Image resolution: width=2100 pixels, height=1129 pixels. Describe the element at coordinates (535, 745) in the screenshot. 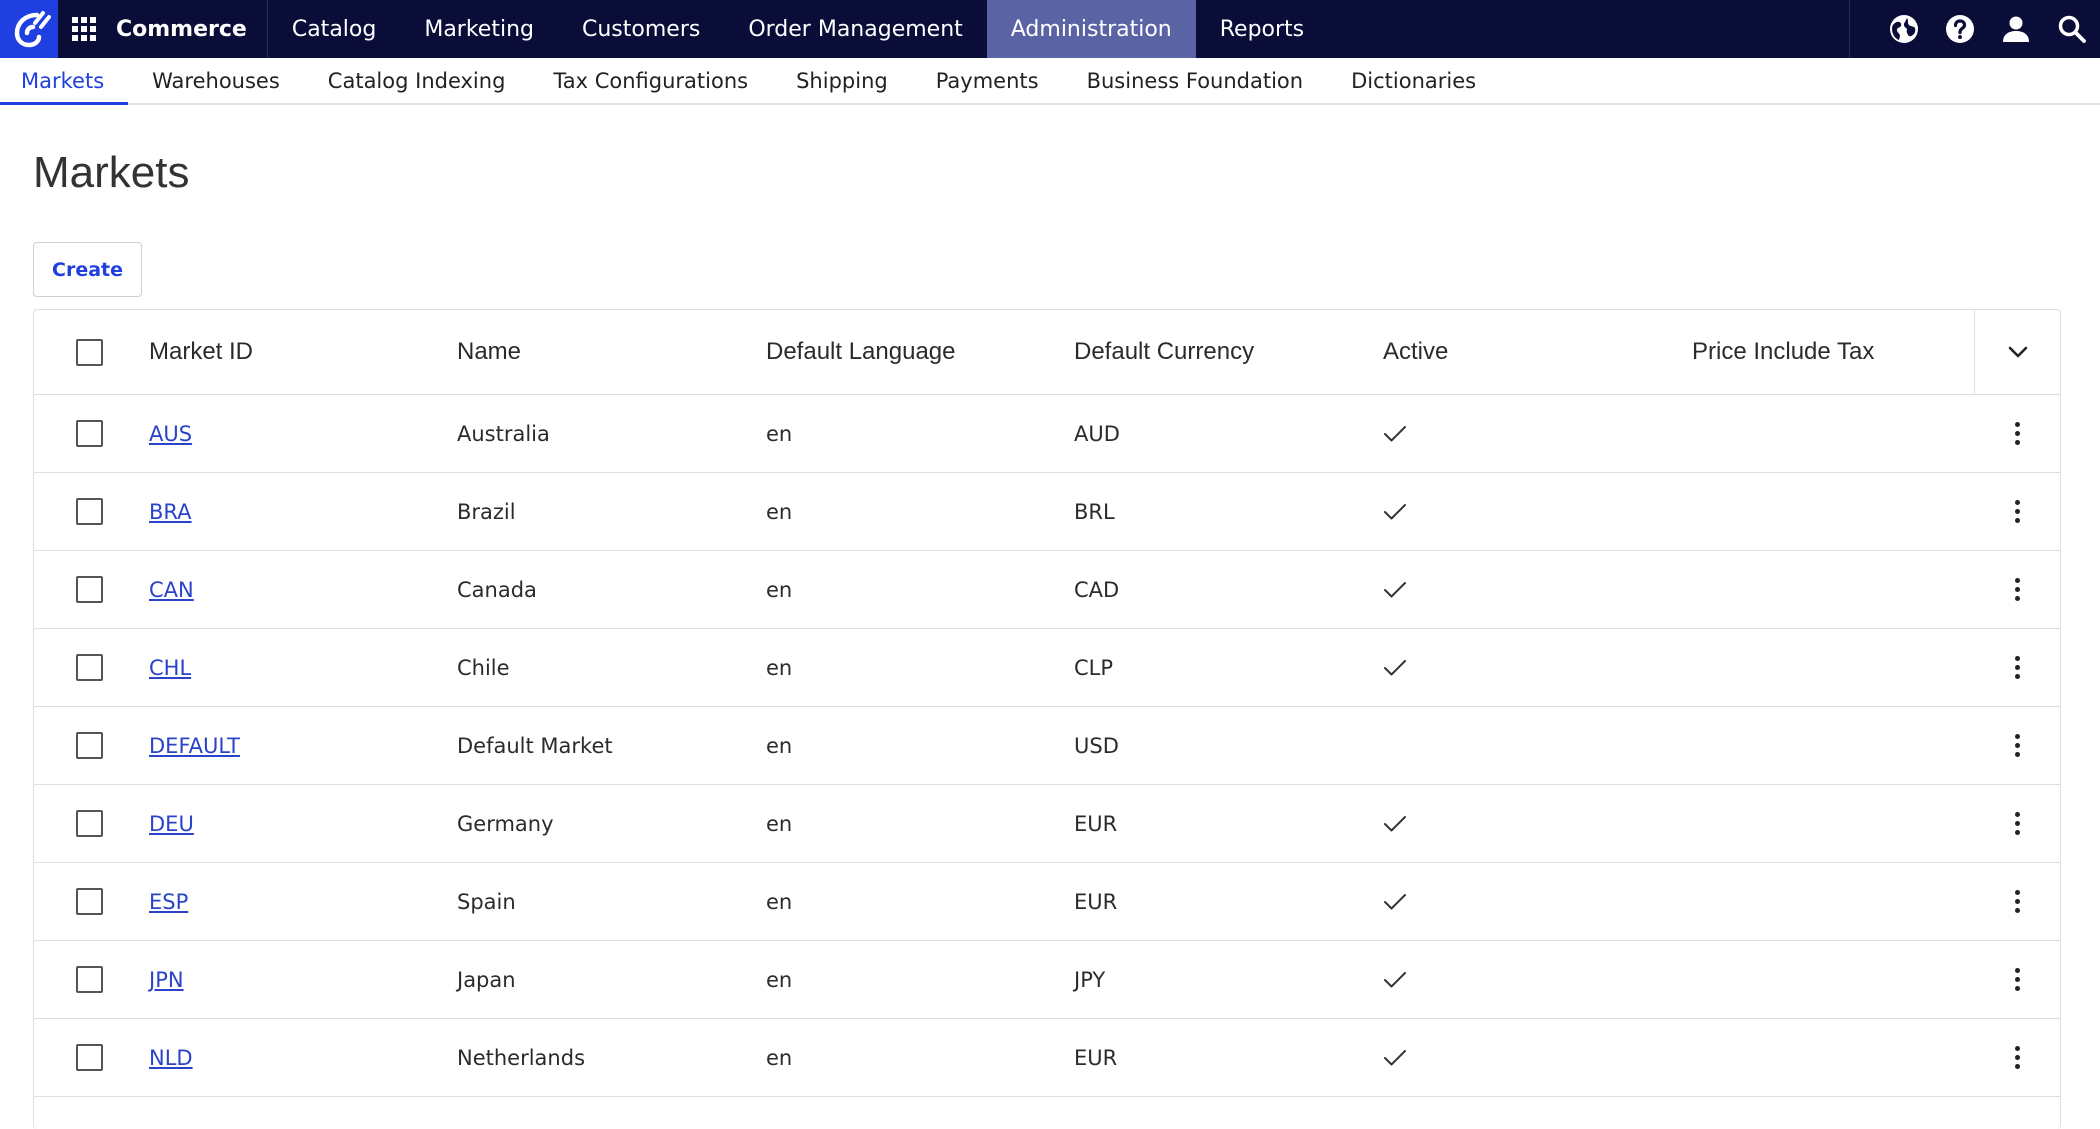

I see `market-name: Default Market` at that location.